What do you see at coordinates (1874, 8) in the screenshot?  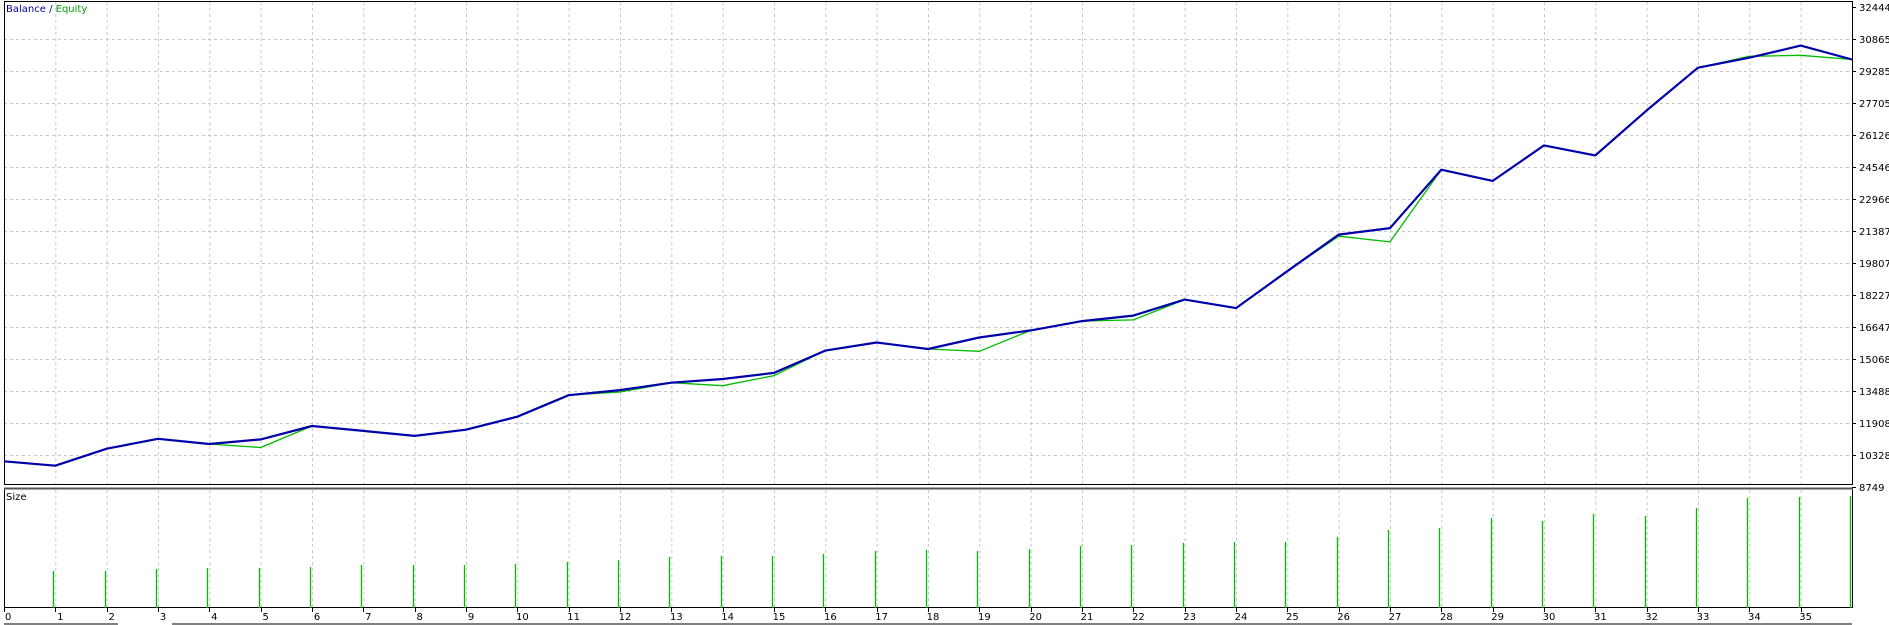 I see `y-tick-label: 32444` at bounding box center [1874, 8].